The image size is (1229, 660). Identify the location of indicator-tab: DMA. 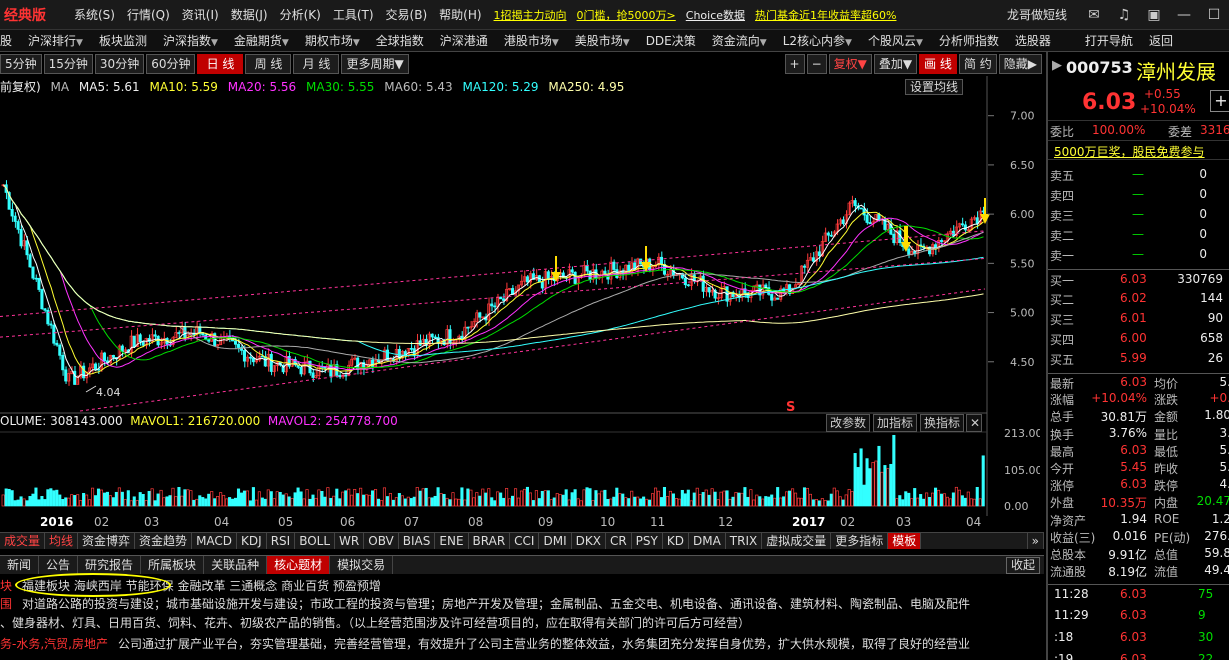
(707, 541).